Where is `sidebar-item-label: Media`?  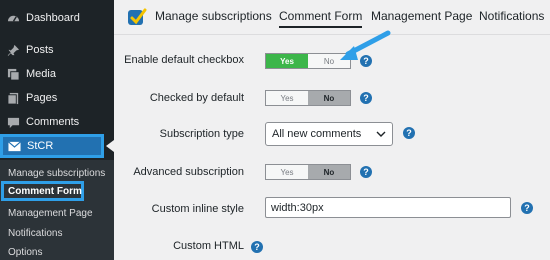 sidebar-item-label: Media is located at coordinates (41, 74).